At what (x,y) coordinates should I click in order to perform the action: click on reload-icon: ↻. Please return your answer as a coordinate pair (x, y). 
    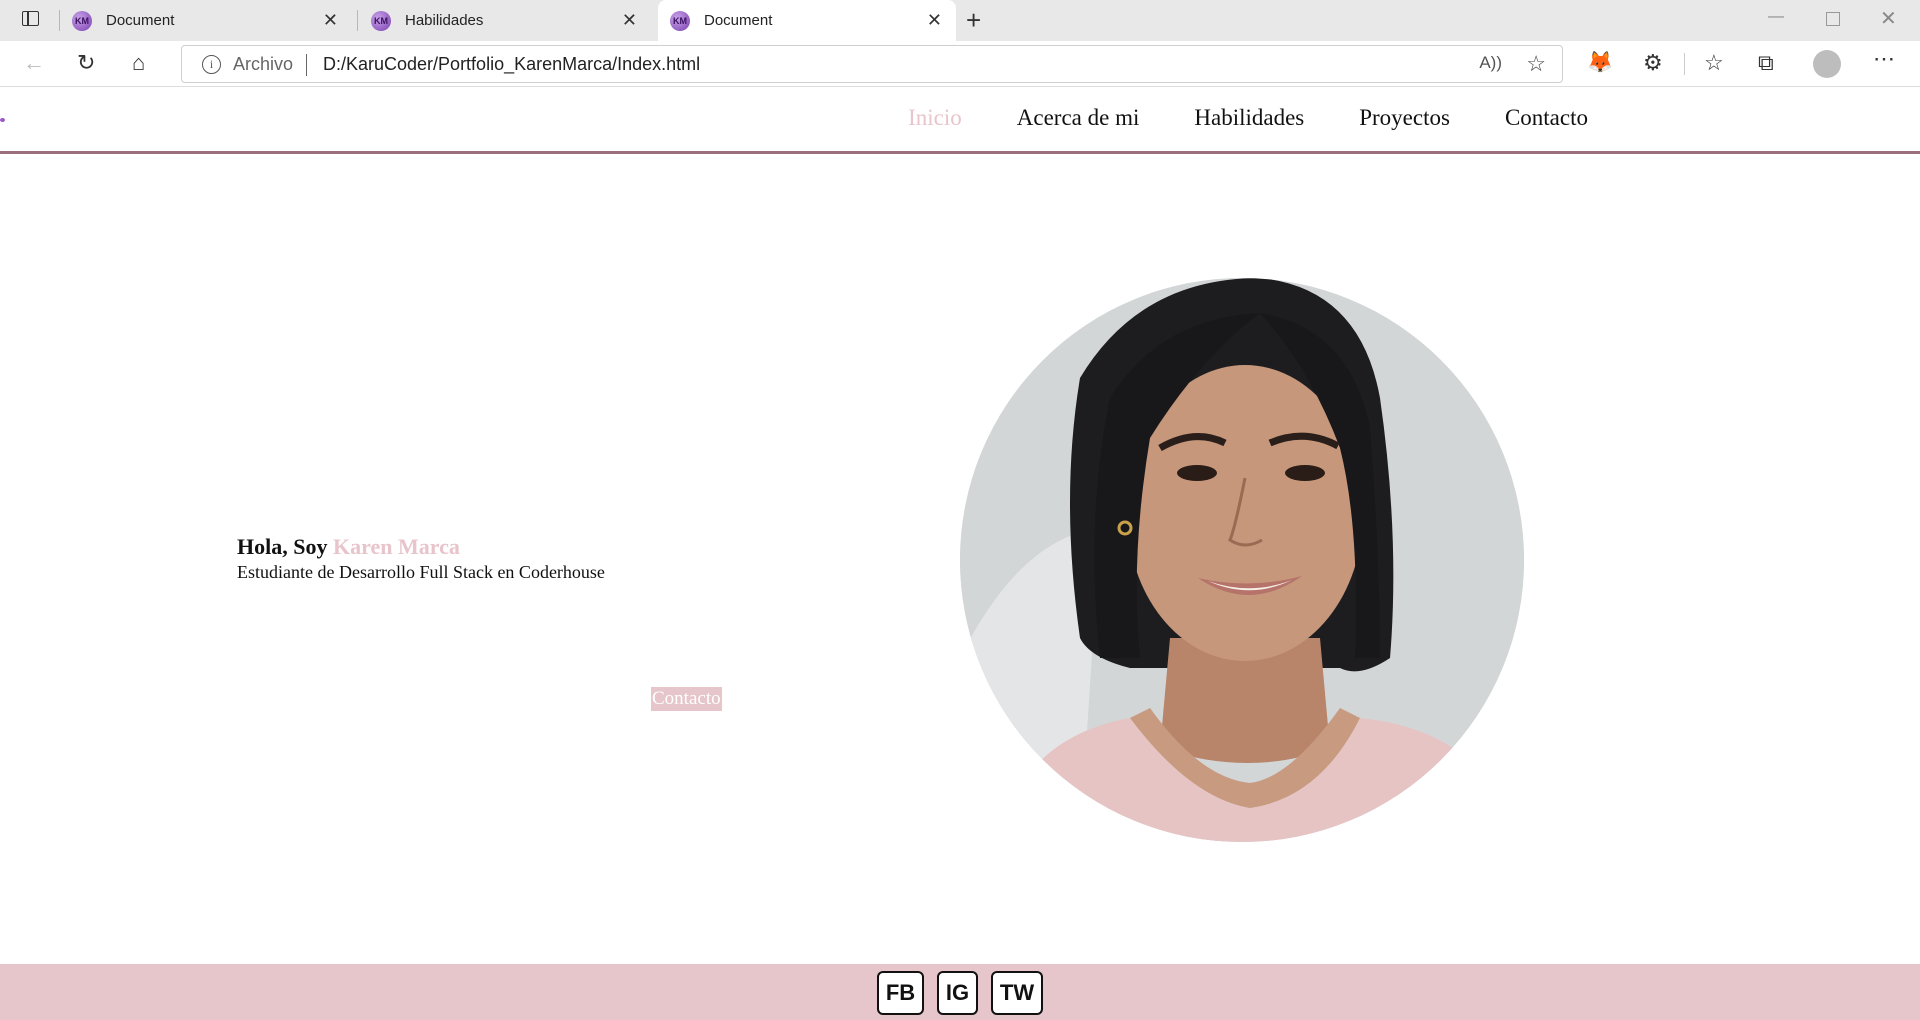
    Looking at the image, I should click on (86, 63).